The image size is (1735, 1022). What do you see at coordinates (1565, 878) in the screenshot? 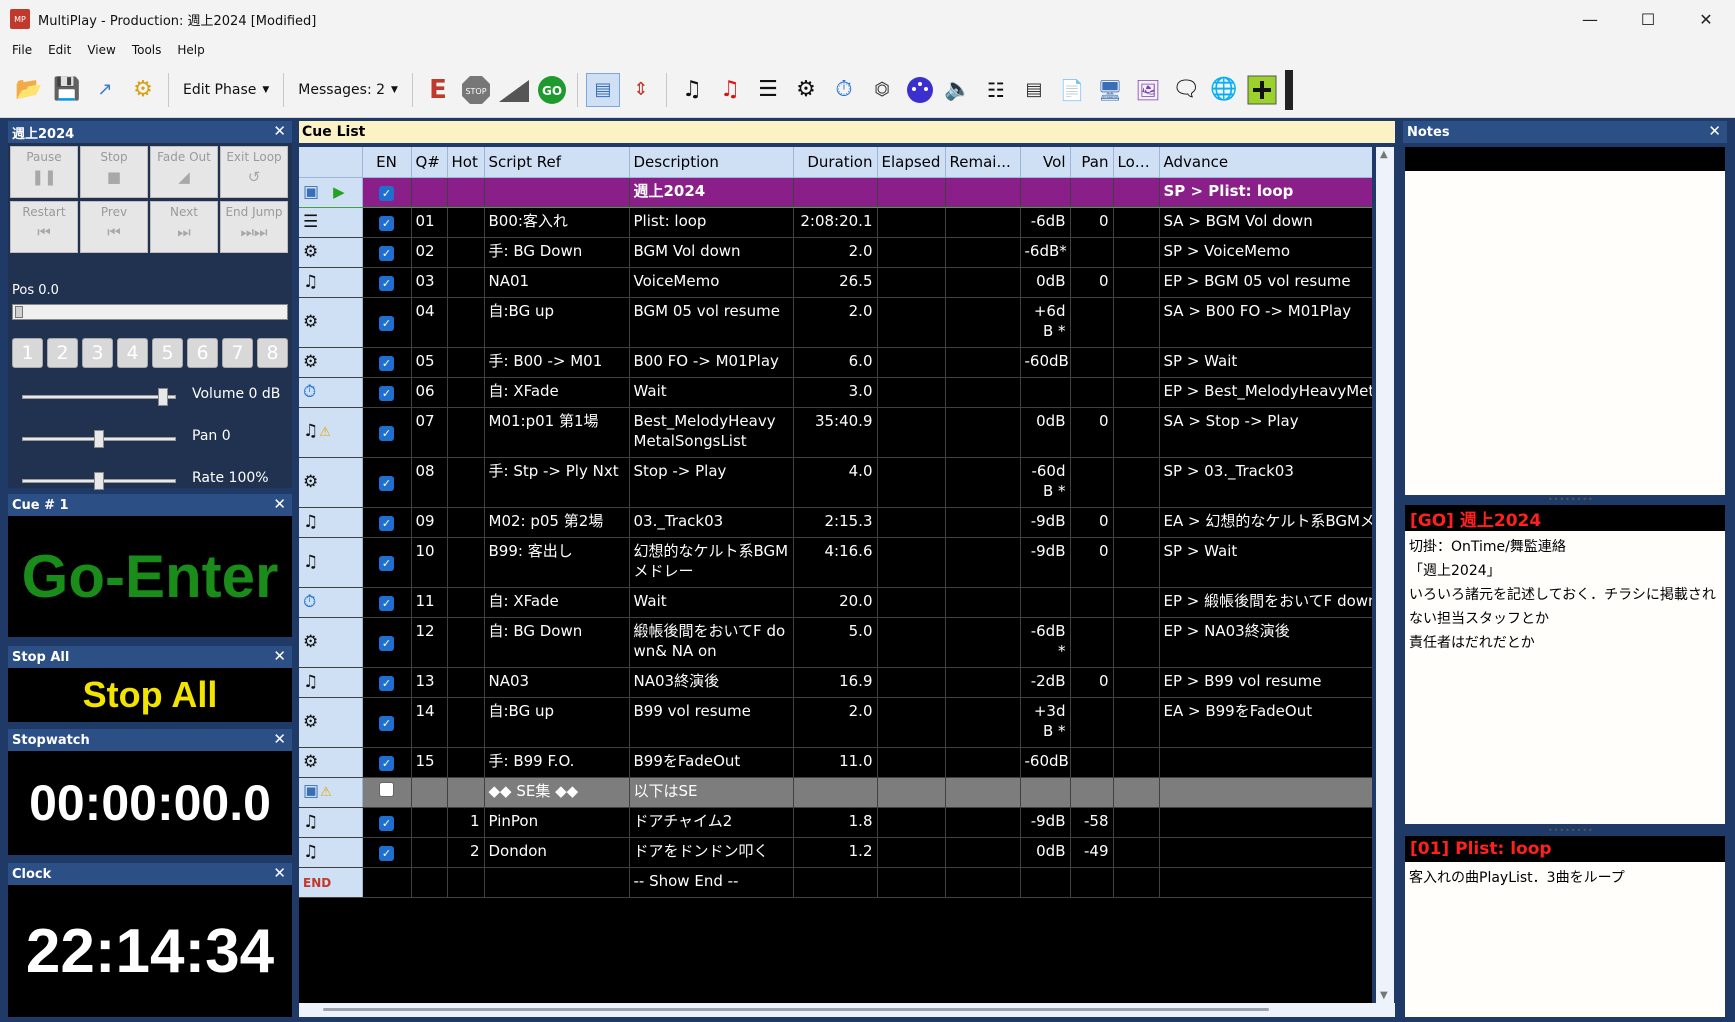
I see `cue-notes-text: 客入れの曲PlayList．3曲をループ` at bounding box center [1565, 878].